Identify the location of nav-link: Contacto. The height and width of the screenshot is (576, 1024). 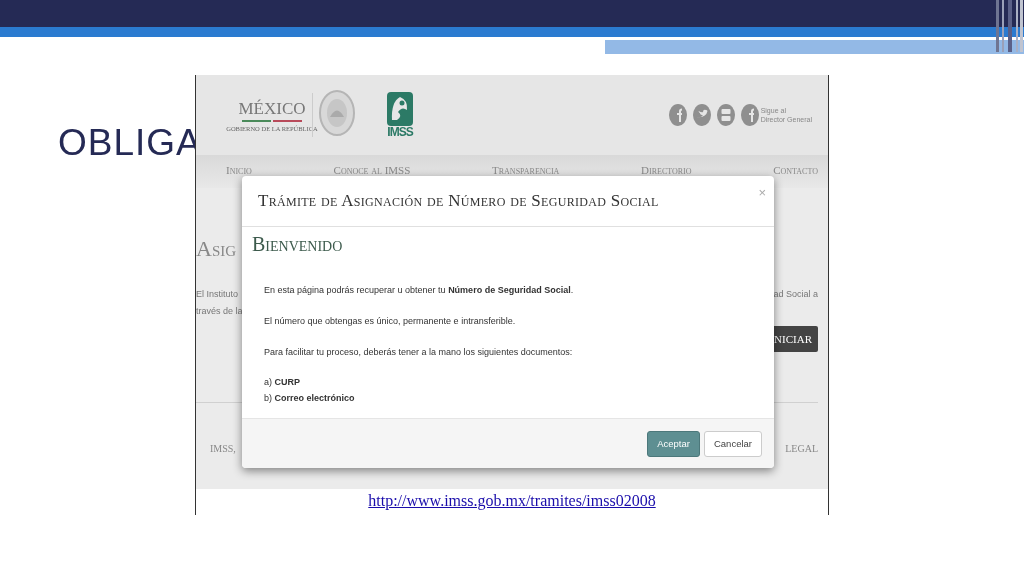
(795, 170).